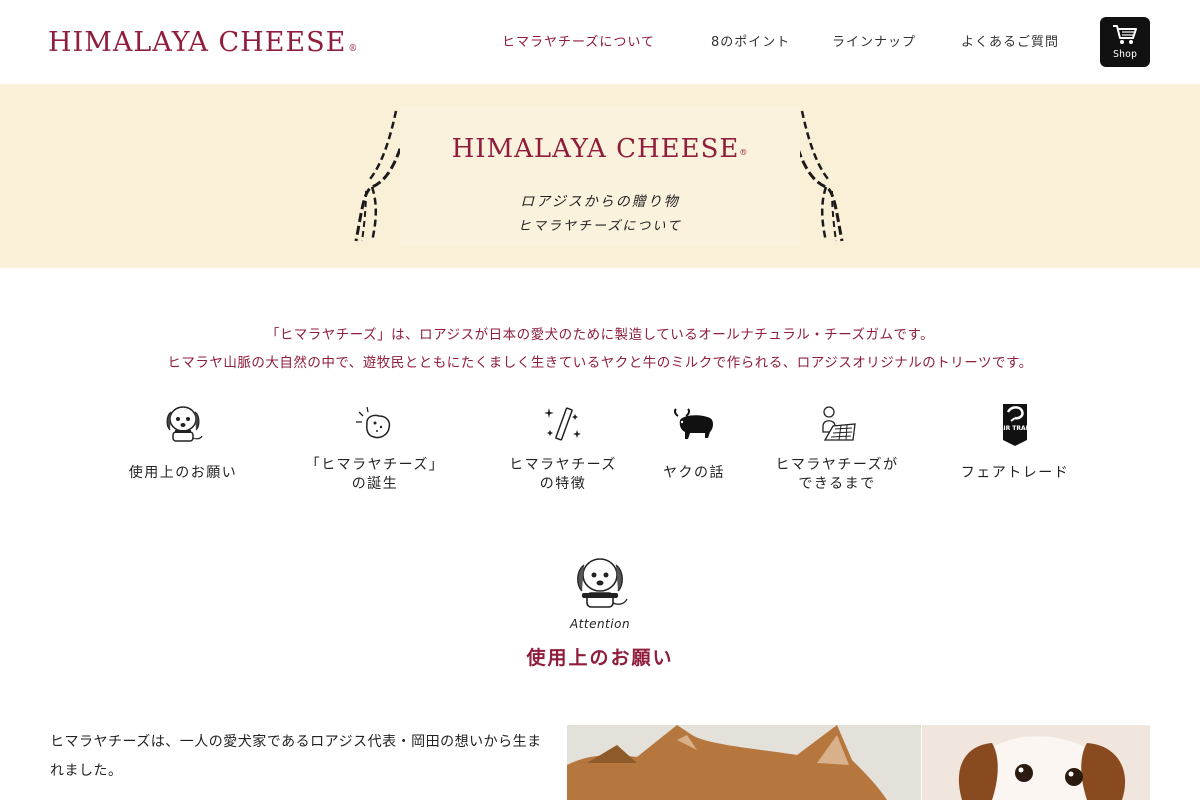 Image resolution: width=1200 pixels, height=800 pixels. I want to click on dog-icon, so click(184, 424).